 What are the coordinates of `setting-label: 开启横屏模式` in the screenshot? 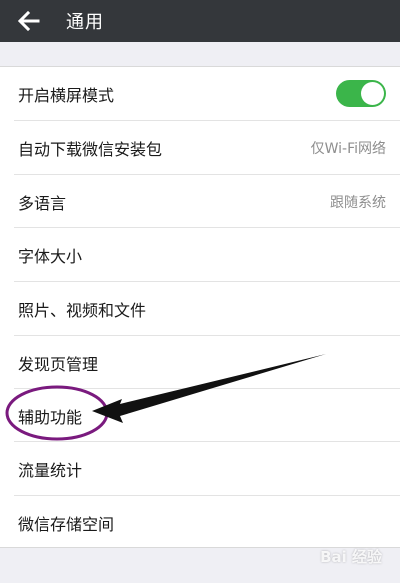 It's located at (66, 95).